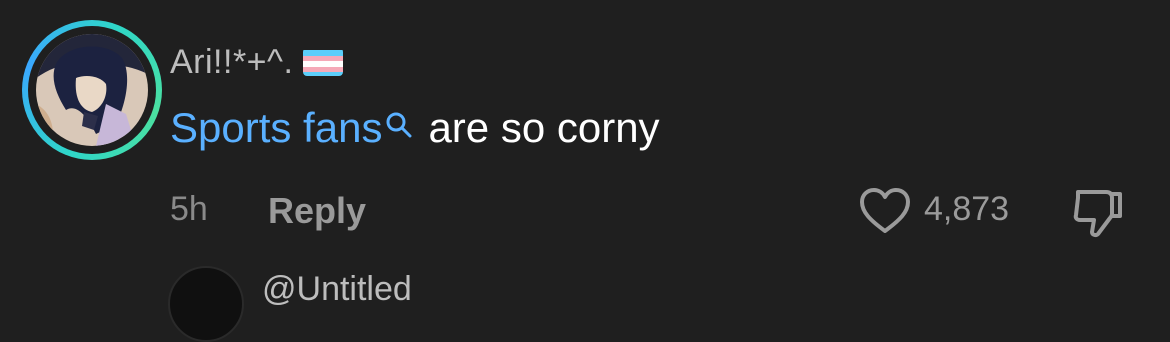 This screenshot has width=1170, height=342. I want to click on heart-icon, so click(885, 211).